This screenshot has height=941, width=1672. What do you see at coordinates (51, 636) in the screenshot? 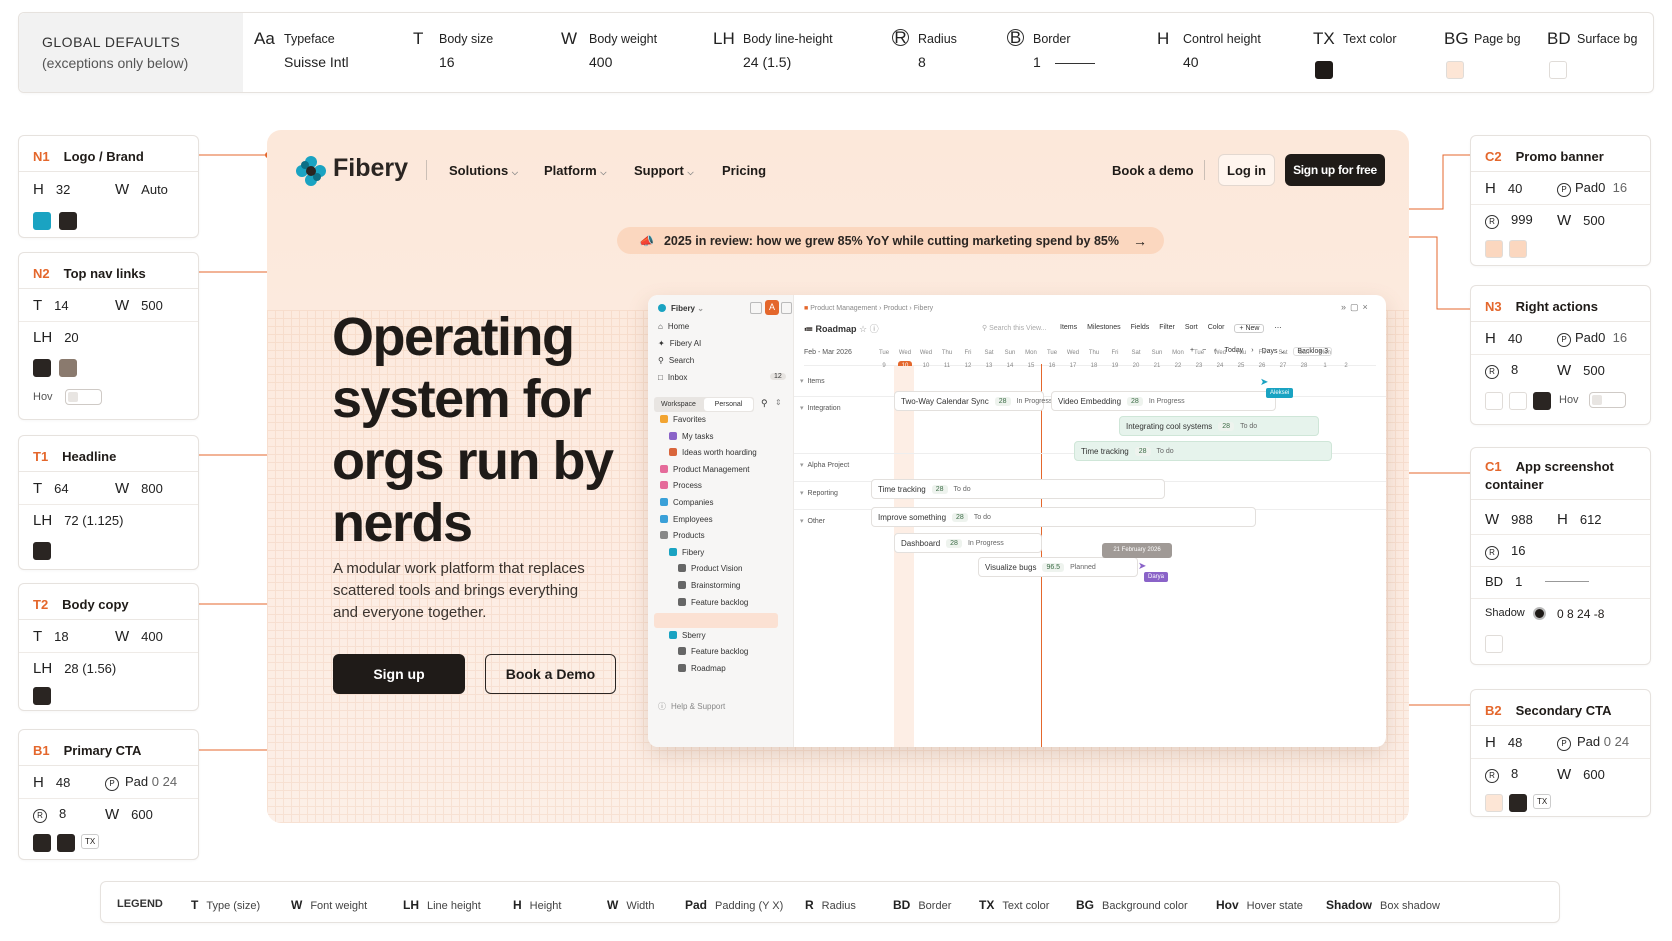
I see `spec-row: T 18` at bounding box center [51, 636].